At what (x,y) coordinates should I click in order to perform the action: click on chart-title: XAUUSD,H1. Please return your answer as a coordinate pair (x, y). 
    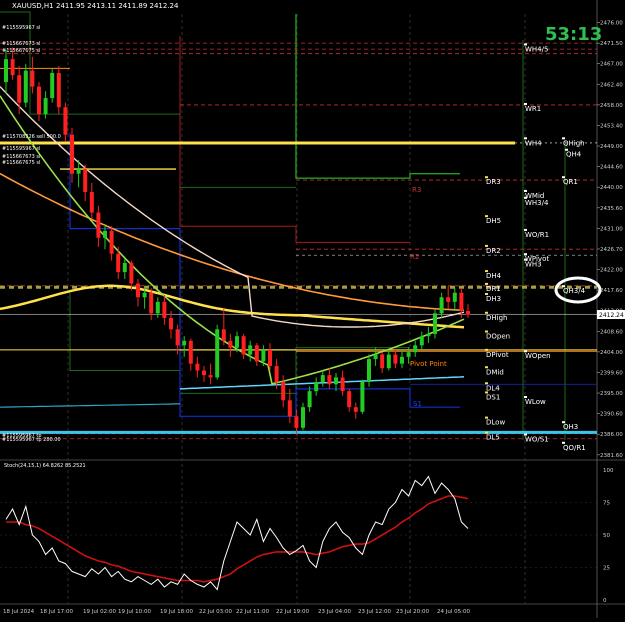
    Looking at the image, I should click on (33, 6).